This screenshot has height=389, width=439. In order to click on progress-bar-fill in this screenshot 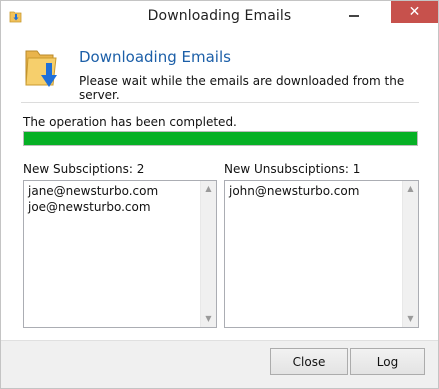, I will do `click(220, 138)`.